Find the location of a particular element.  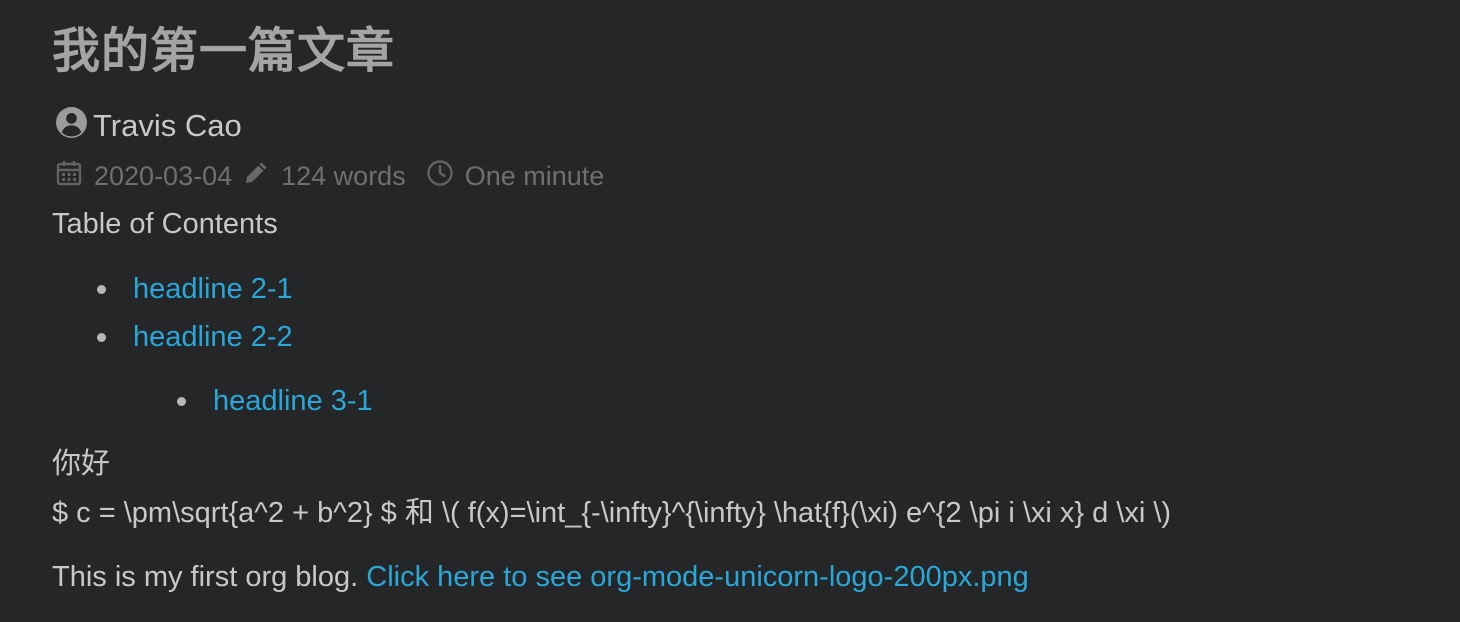

post-author: Travis Cao is located at coordinates (148, 126).